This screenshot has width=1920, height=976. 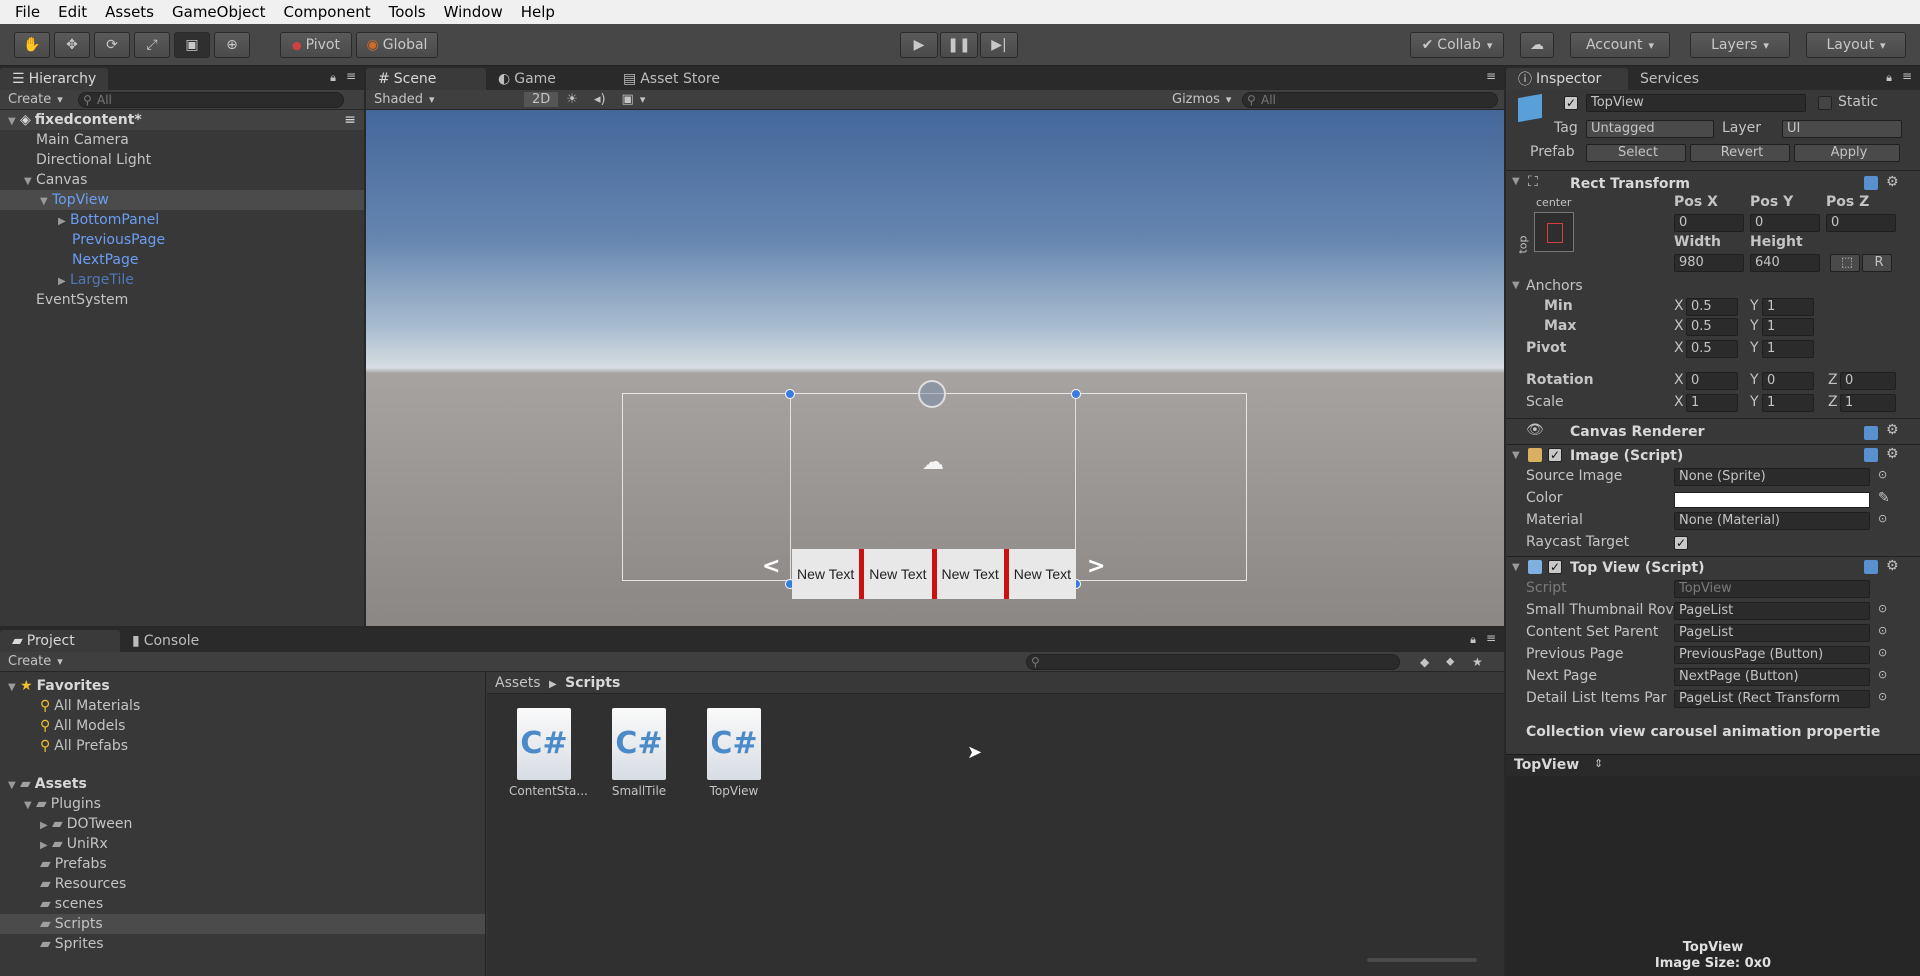 I want to click on anchor-max-y-input: 1, so click(x=1788, y=327).